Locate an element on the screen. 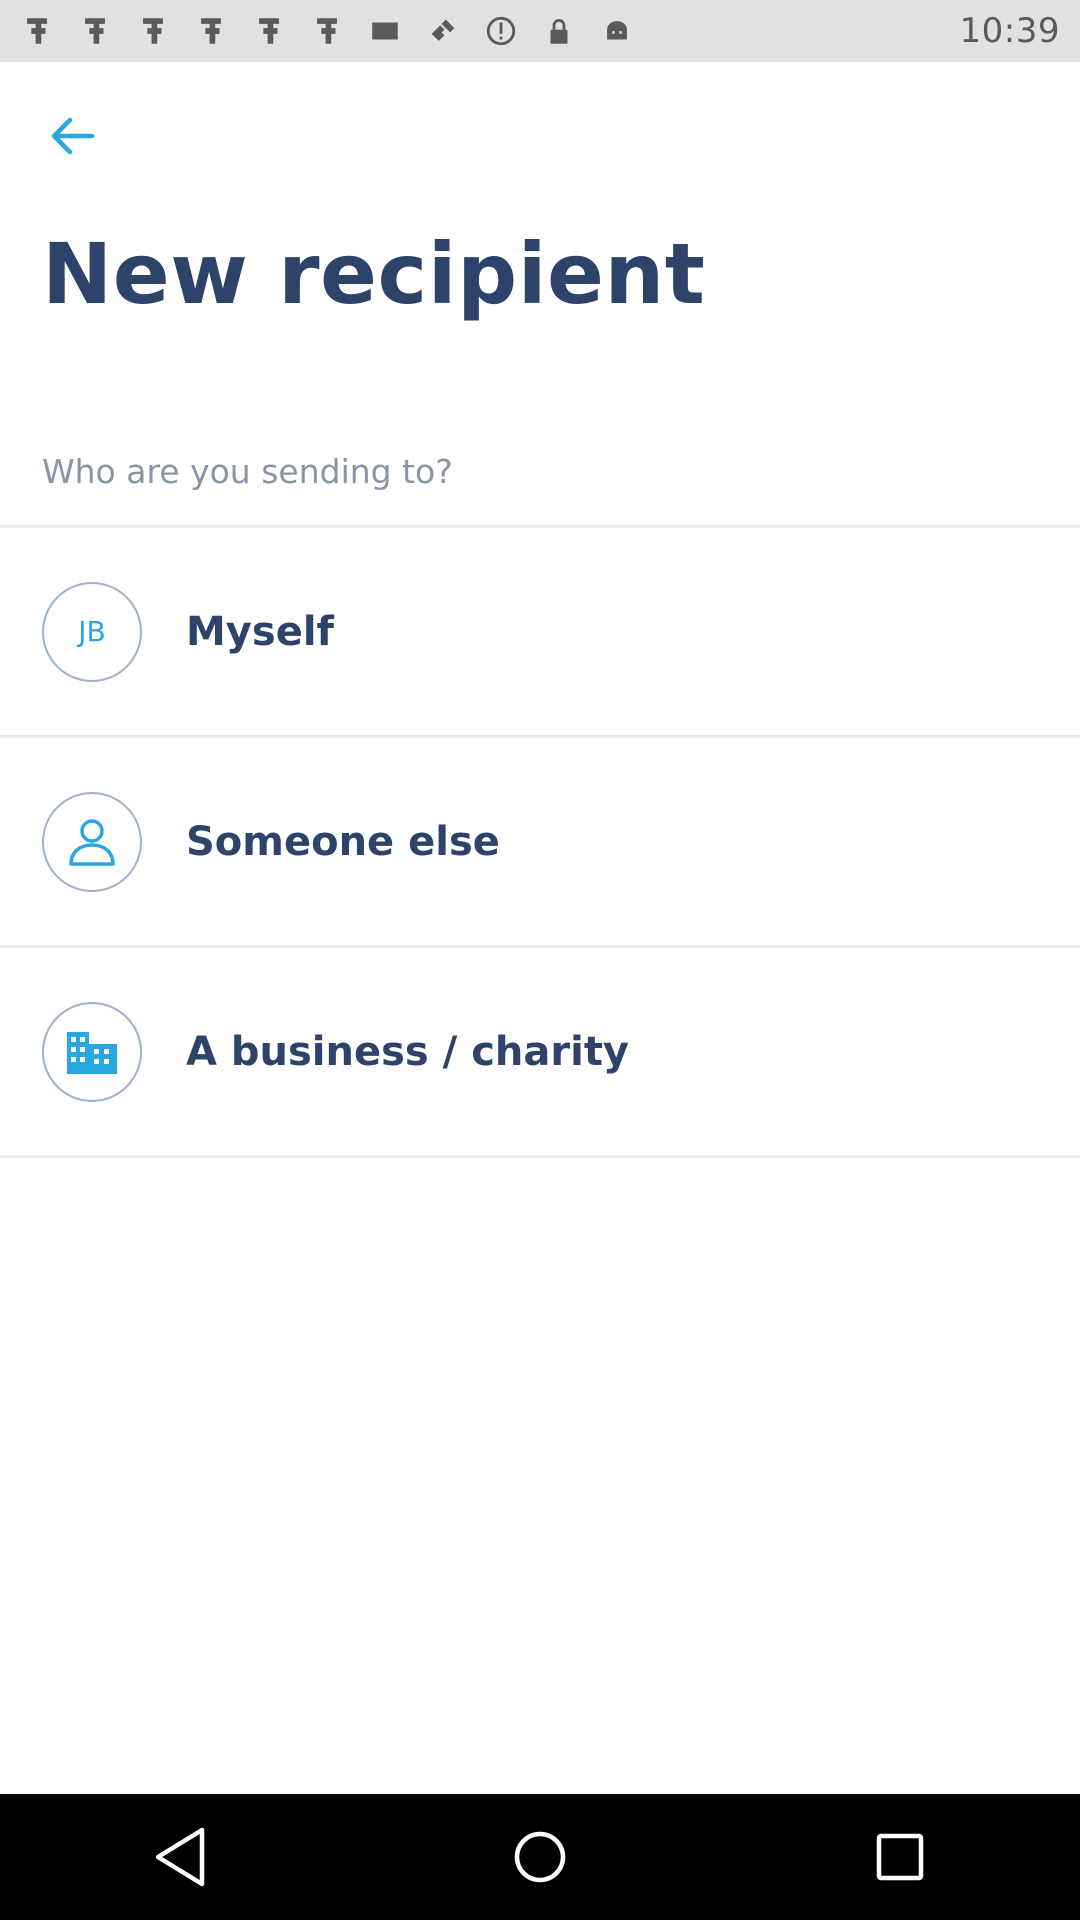  back-nav-icon is located at coordinates (180, 1857).